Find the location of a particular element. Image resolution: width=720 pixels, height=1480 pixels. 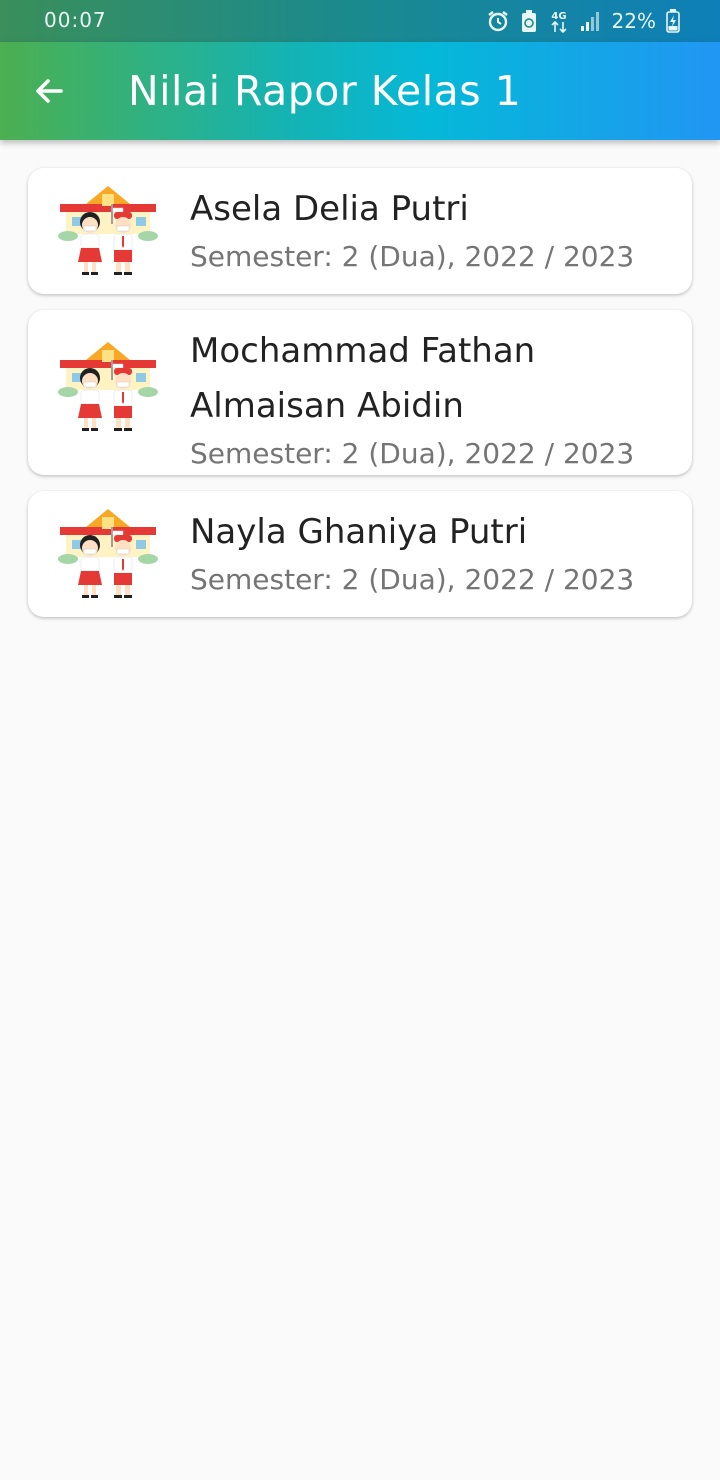

arrow-left-icon is located at coordinates (49, 91).